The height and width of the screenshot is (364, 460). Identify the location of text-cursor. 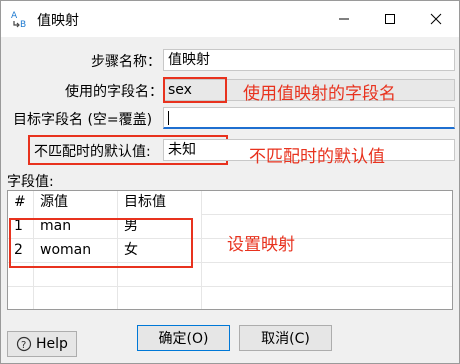
(168, 118).